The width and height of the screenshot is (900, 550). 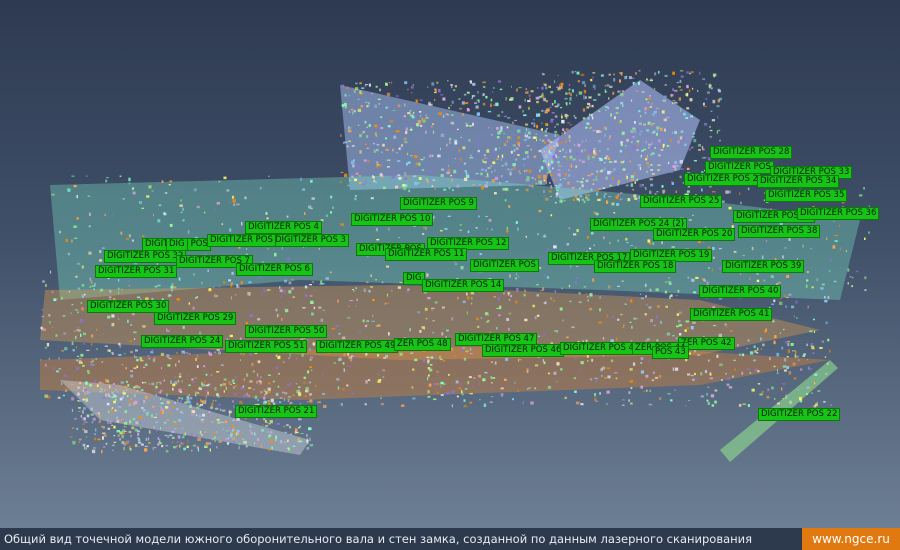 I want to click on digitizer-marker: POS 43, so click(x=670, y=352).